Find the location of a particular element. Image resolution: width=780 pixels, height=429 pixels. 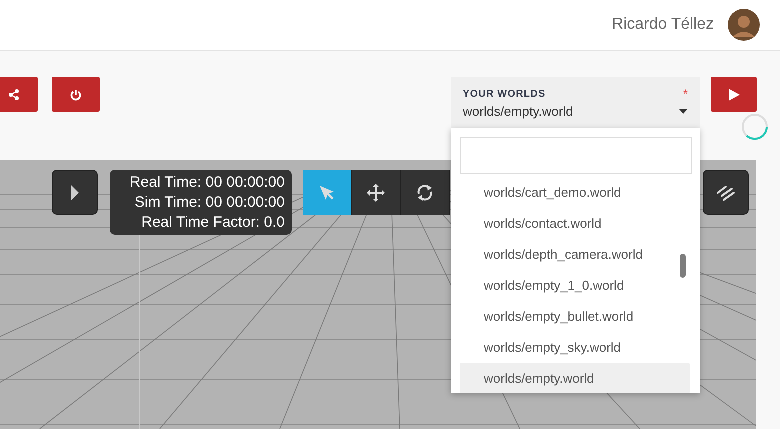

search-field is located at coordinates (576, 155).